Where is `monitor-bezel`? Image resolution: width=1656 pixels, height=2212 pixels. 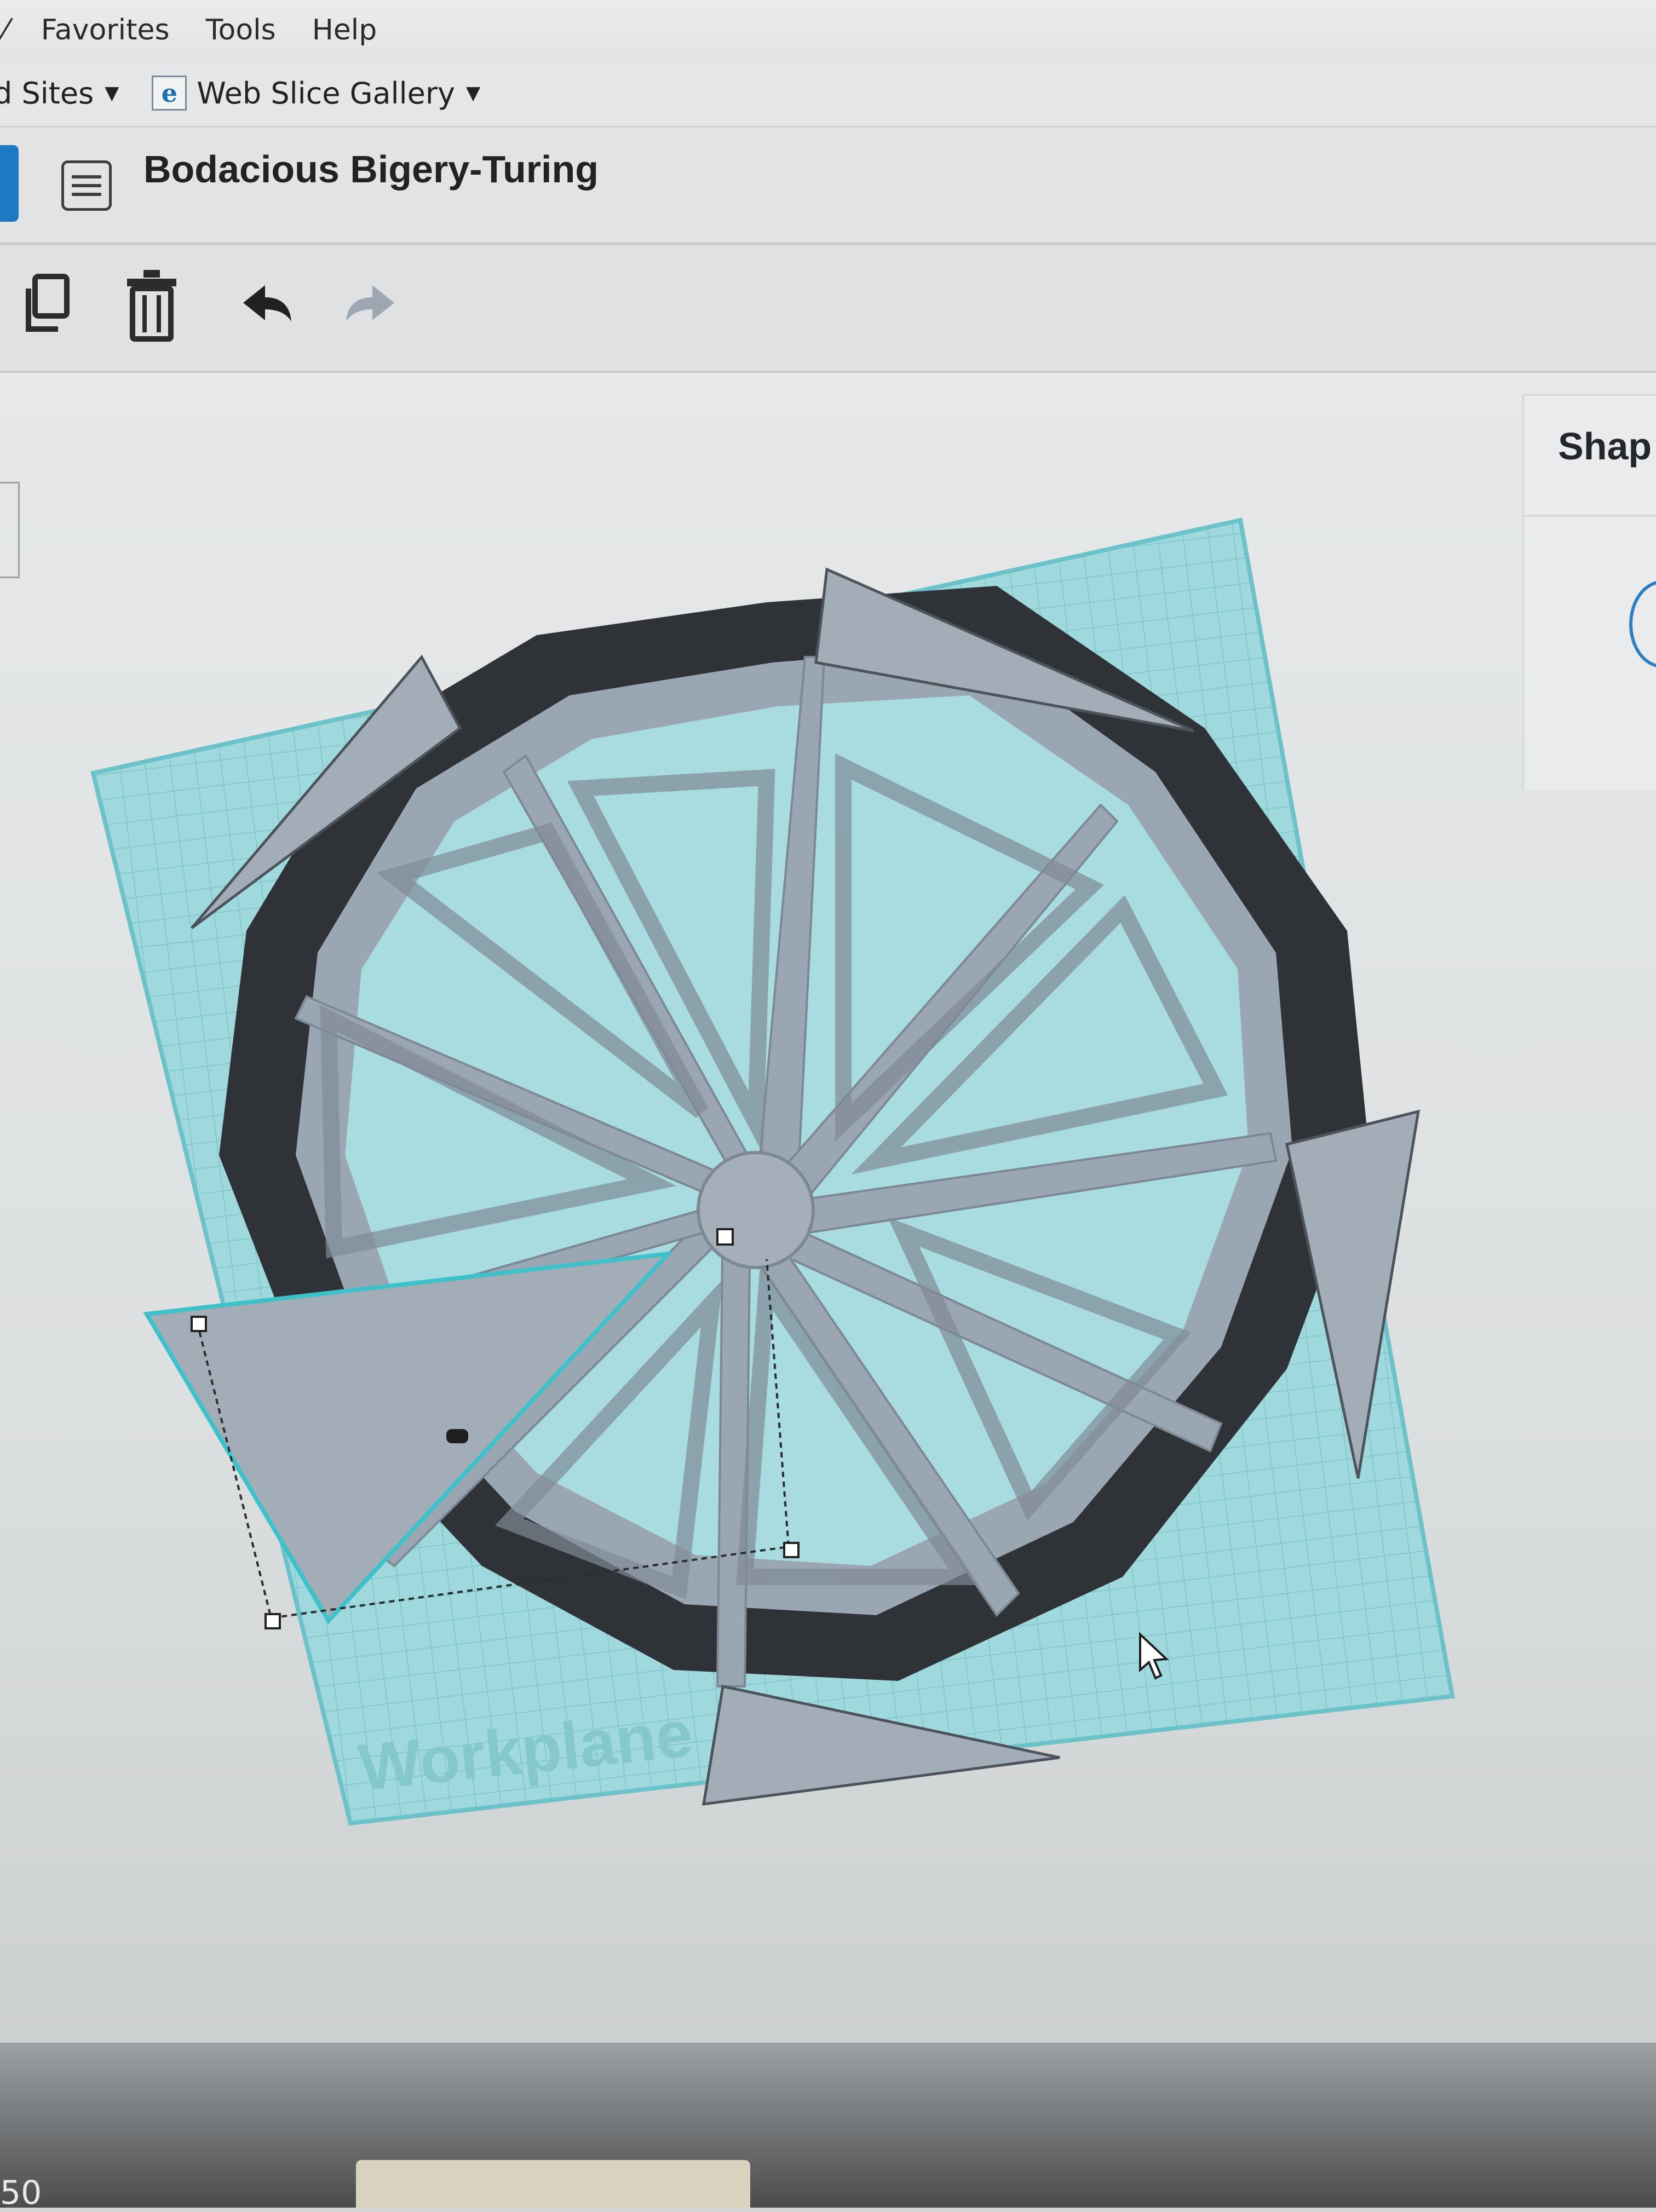 monitor-bezel is located at coordinates (828, 2125).